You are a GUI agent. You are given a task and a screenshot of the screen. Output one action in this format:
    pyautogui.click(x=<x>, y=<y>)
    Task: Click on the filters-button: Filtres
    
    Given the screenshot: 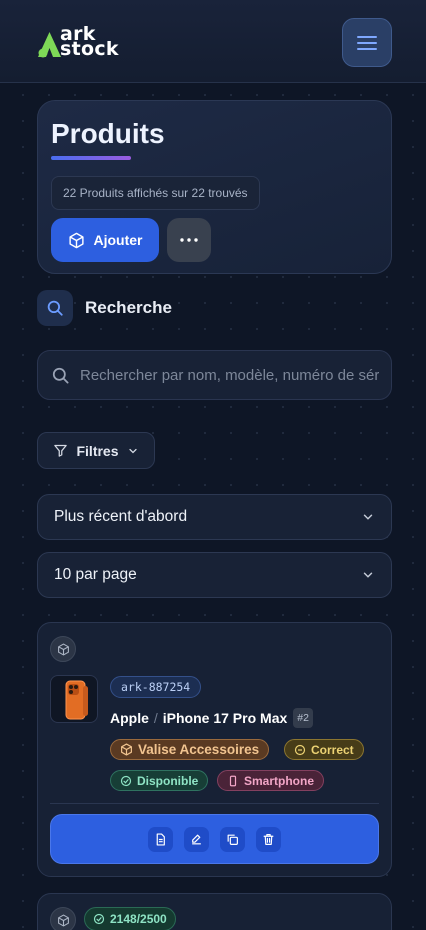 What is the action you would take?
    pyautogui.click(x=96, y=450)
    